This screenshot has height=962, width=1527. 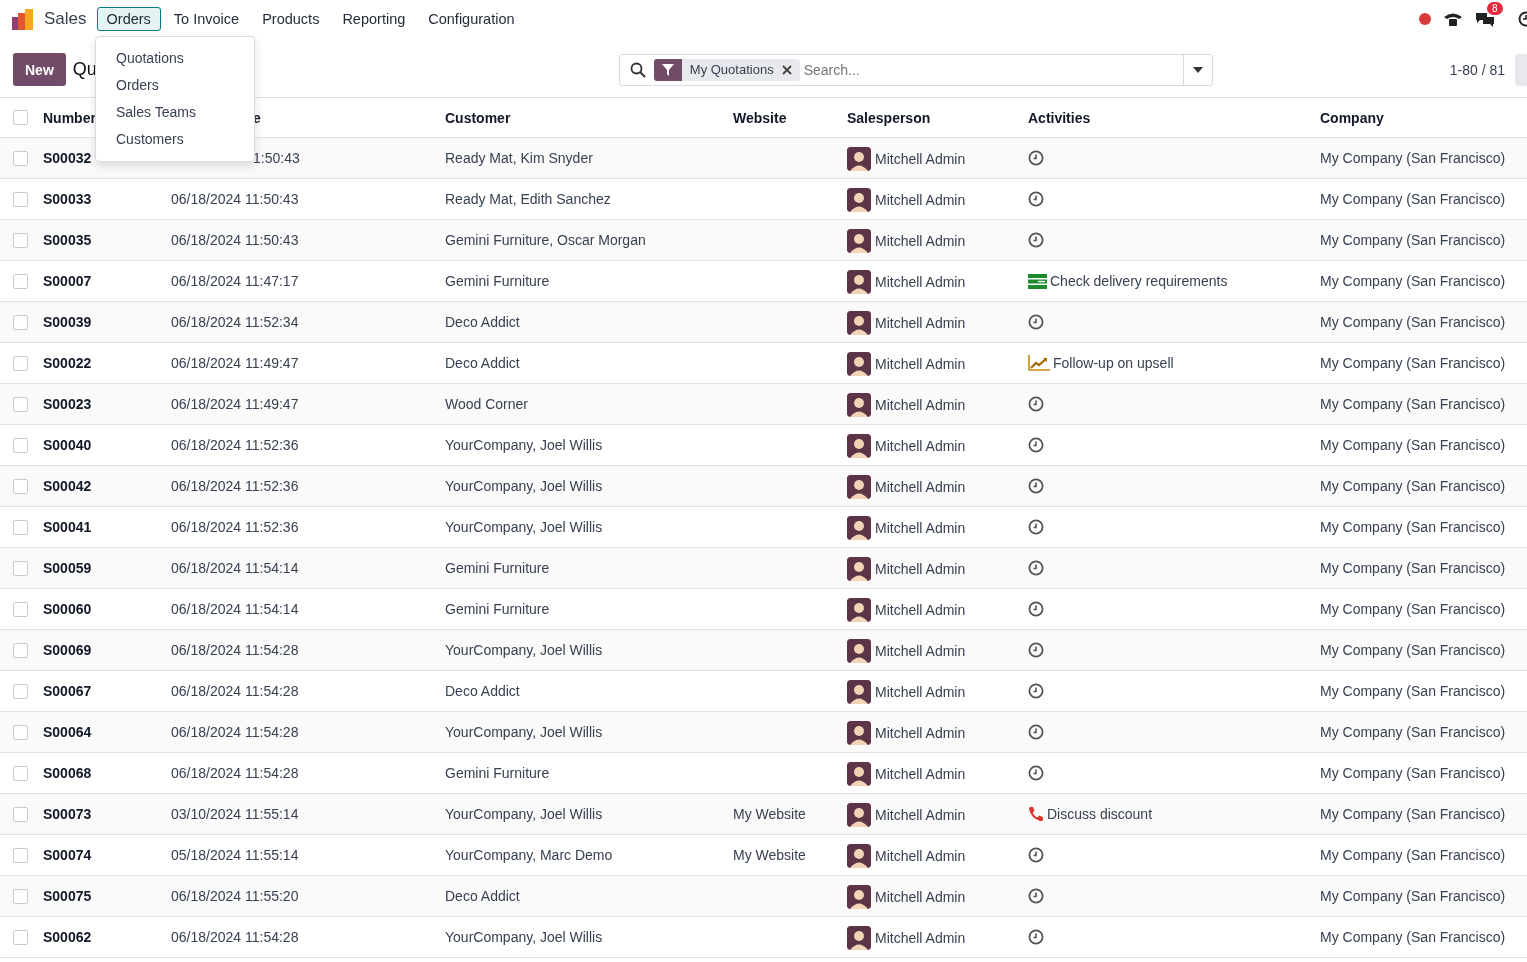 What do you see at coordinates (276, 158) in the screenshot?
I see `order-date: 1:50:43` at bounding box center [276, 158].